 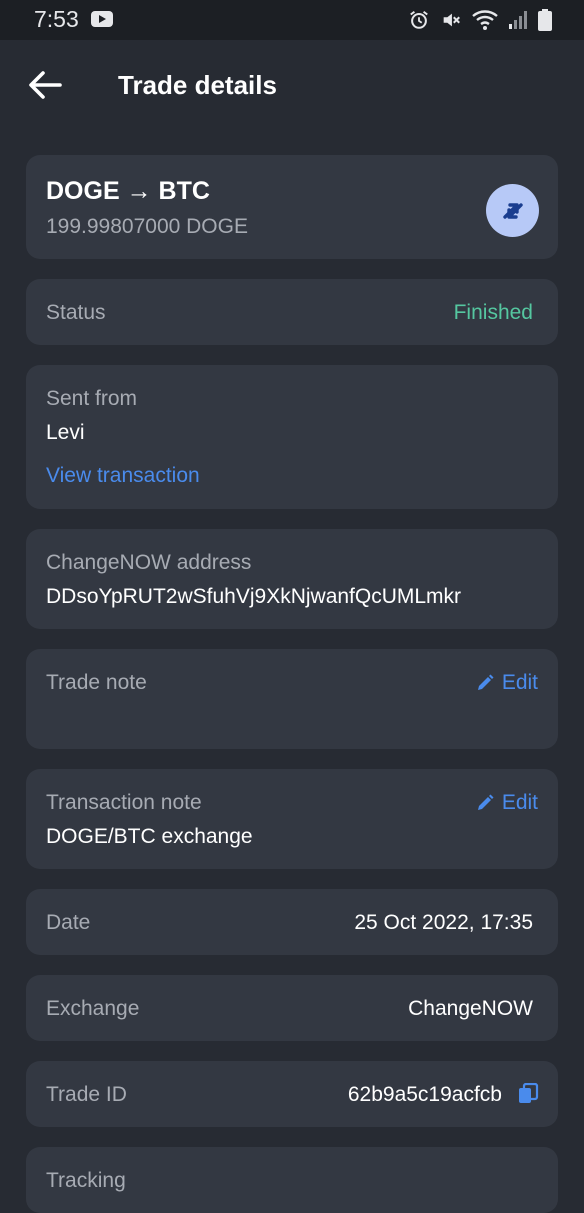 What do you see at coordinates (519, 802) in the screenshot?
I see `transaction-note-edit-label: Edit` at bounding box center [519, 802].